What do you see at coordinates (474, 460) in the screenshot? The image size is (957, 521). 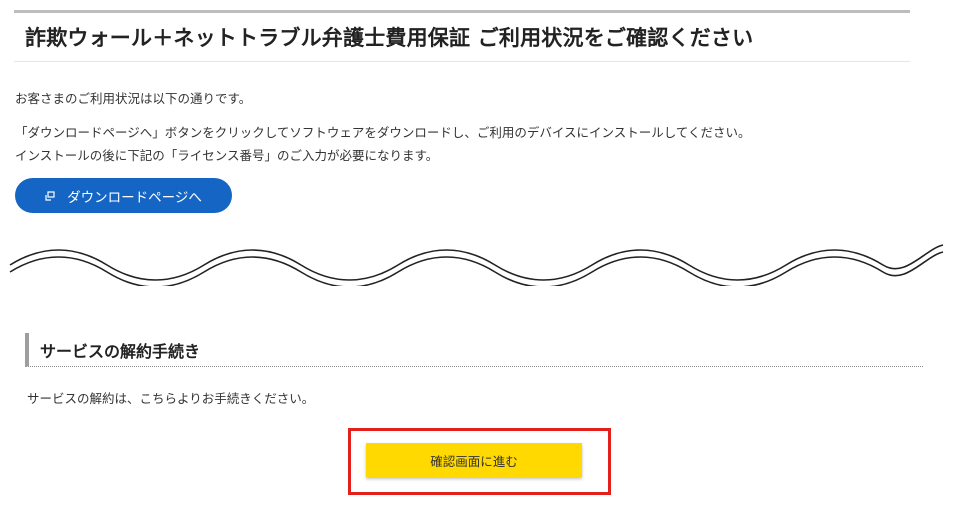 I see `proceed-to-confirmation-button: 確認画面に進む` at bounding box center [474, 460].